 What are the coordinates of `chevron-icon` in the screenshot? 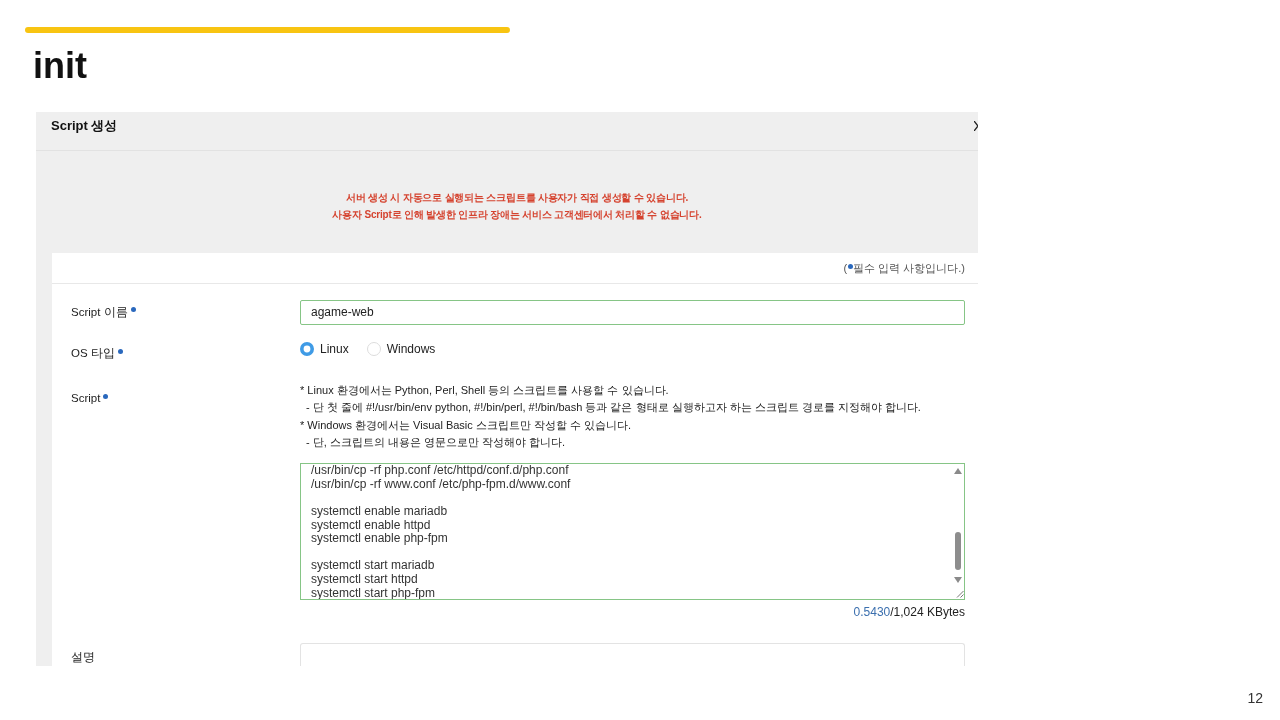 It's located at (976, 126).